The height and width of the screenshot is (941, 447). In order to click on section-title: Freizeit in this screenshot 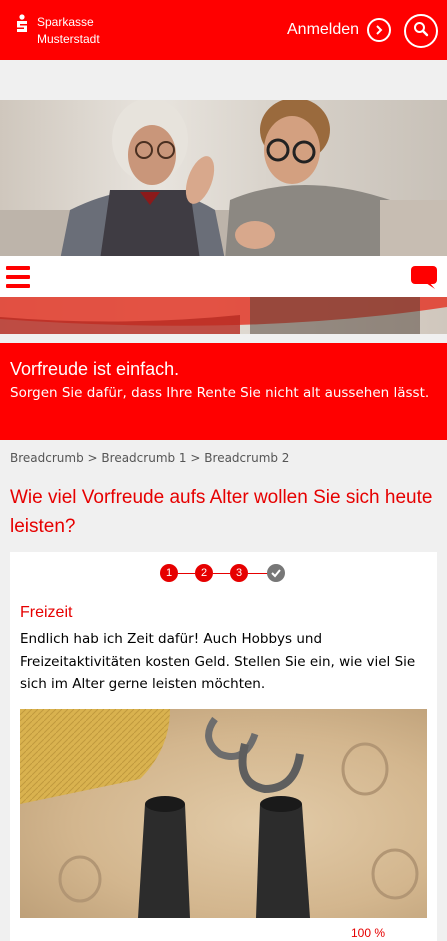, I will do `click(46, 612)`.